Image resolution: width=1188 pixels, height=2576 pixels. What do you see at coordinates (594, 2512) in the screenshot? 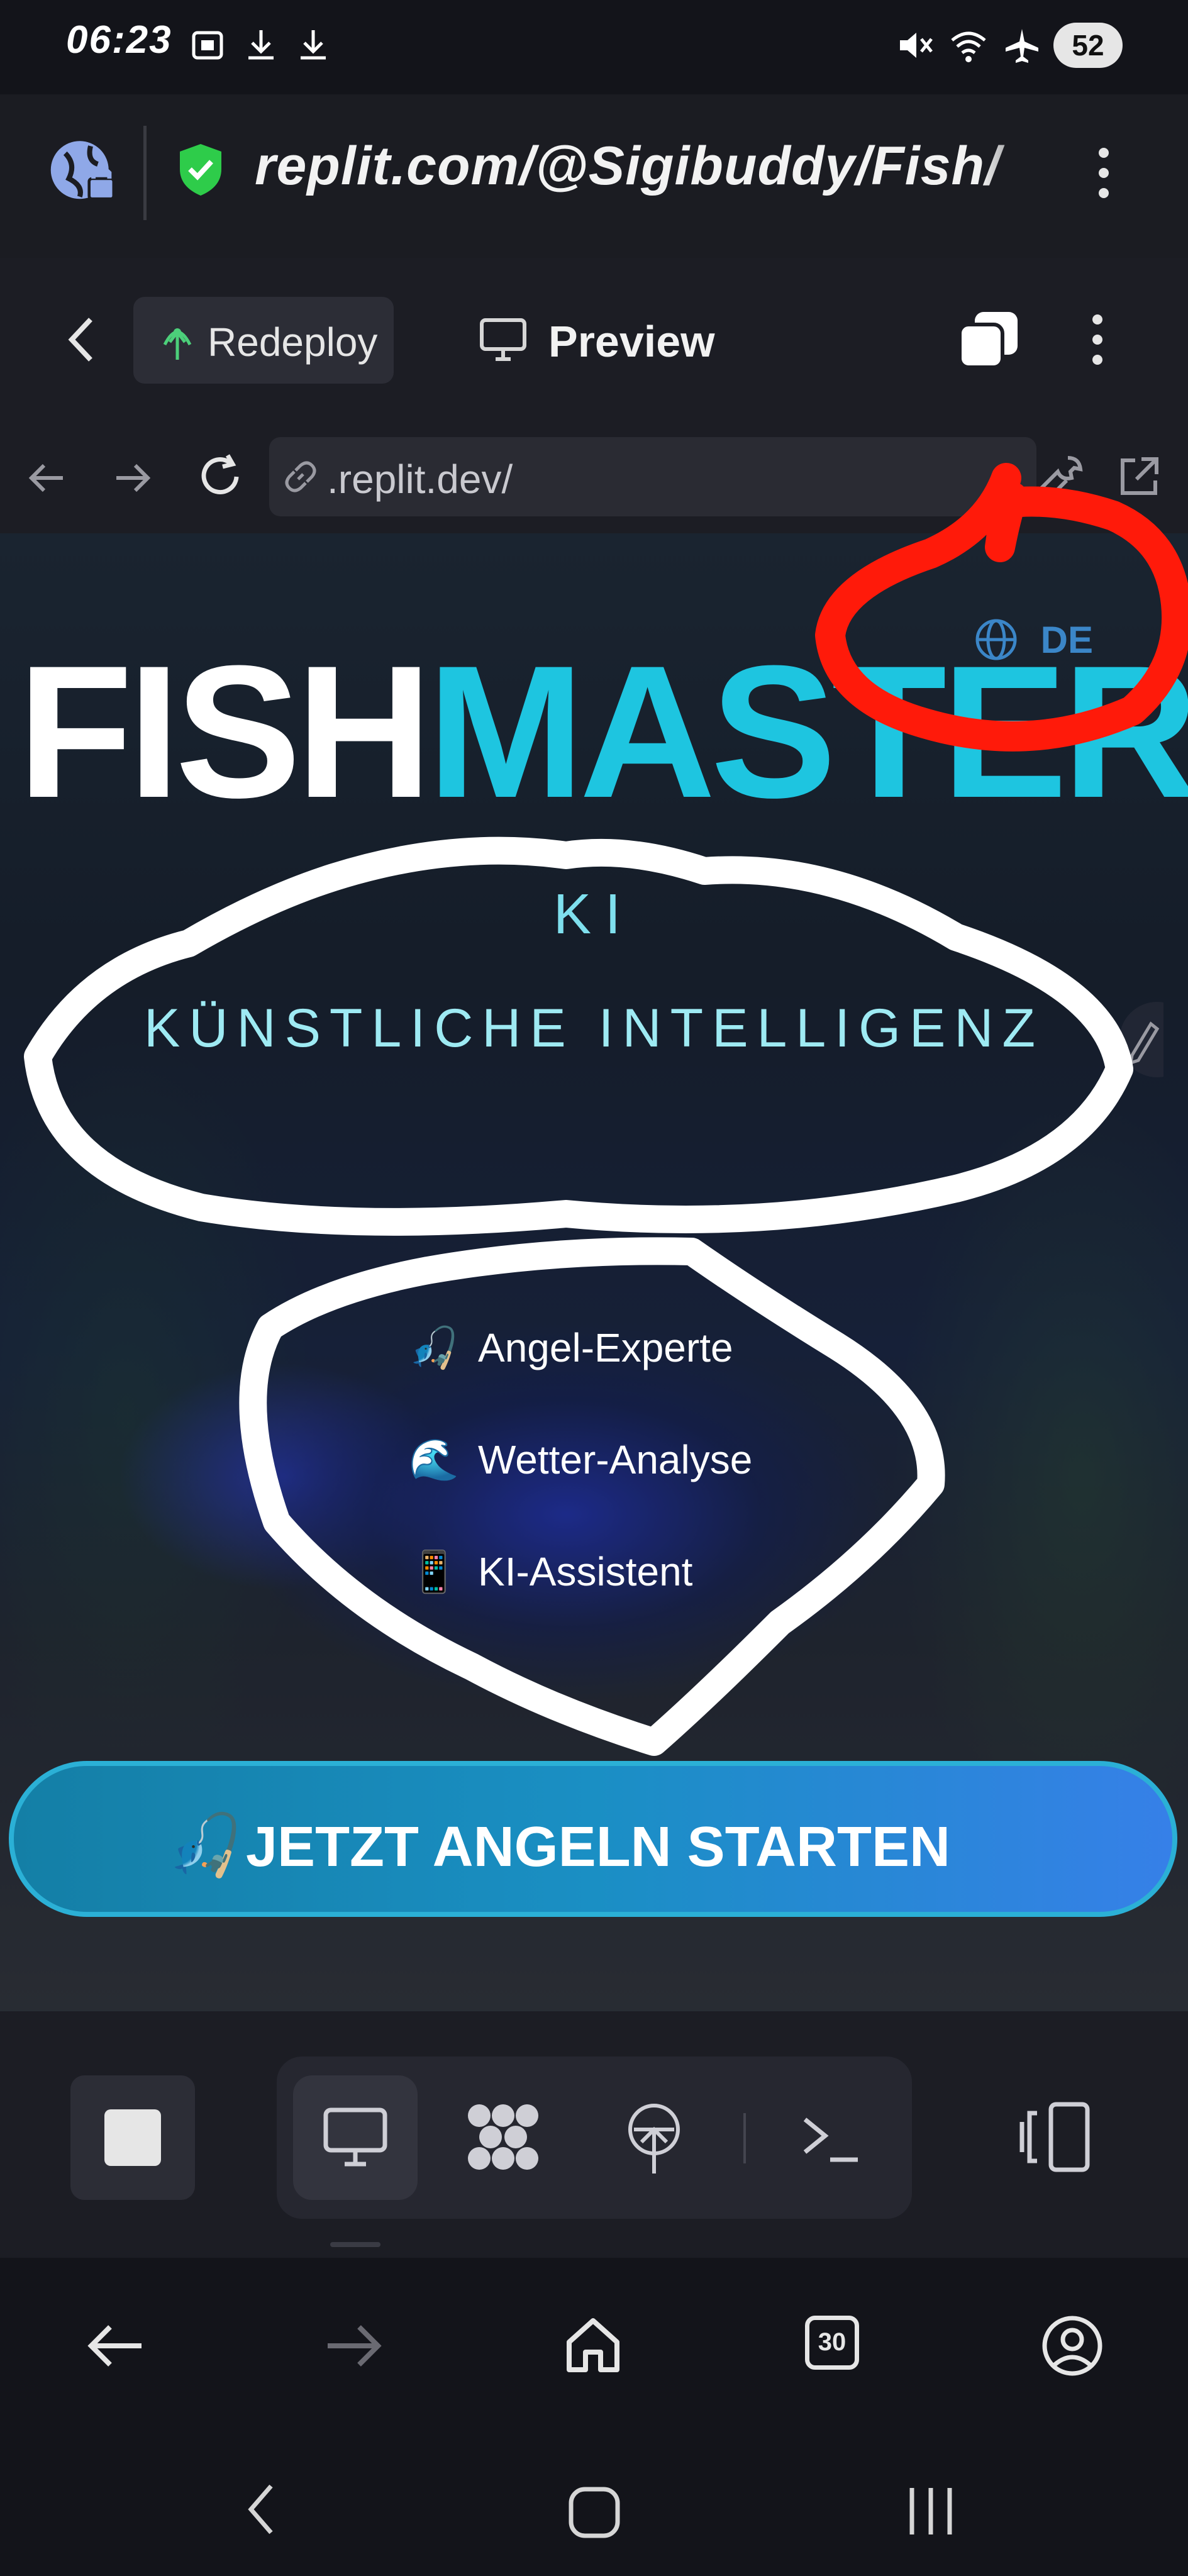
I see `system-home-icon` at bounding box center [594, 2512].